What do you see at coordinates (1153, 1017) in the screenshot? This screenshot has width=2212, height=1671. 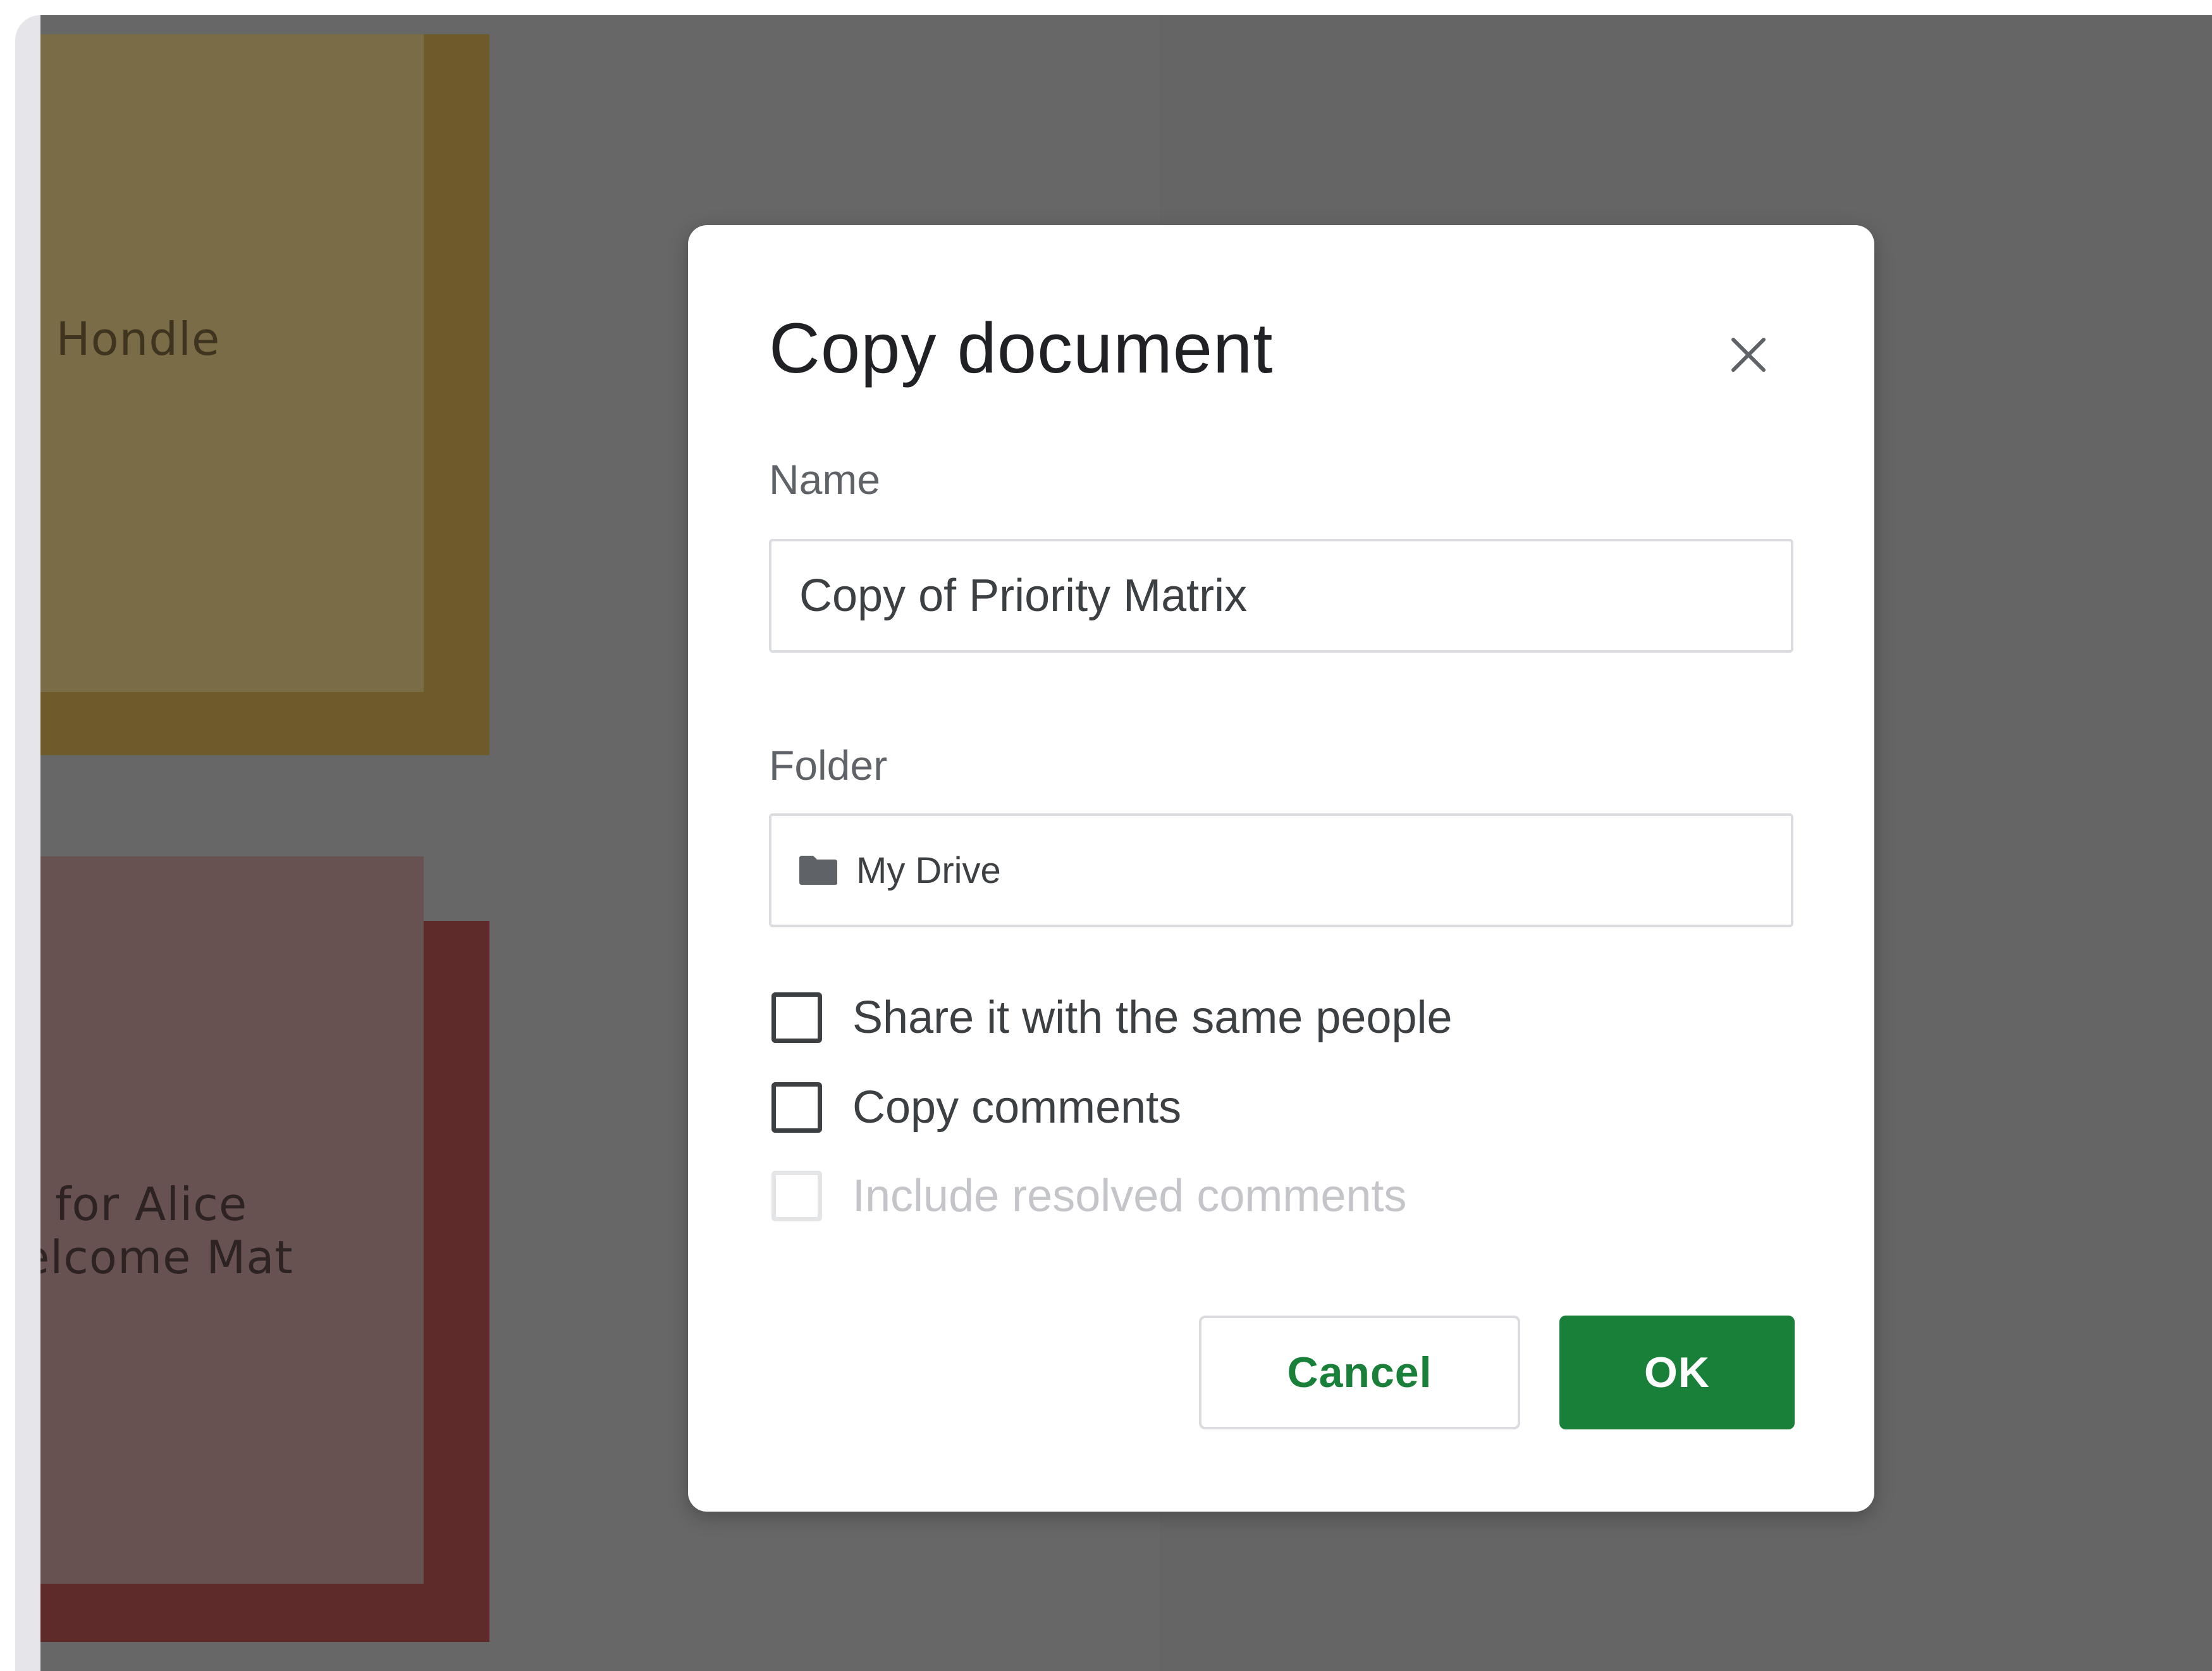 I see `share-same-people-label: Share it with the same people` at bounding box center [1153, 1017].